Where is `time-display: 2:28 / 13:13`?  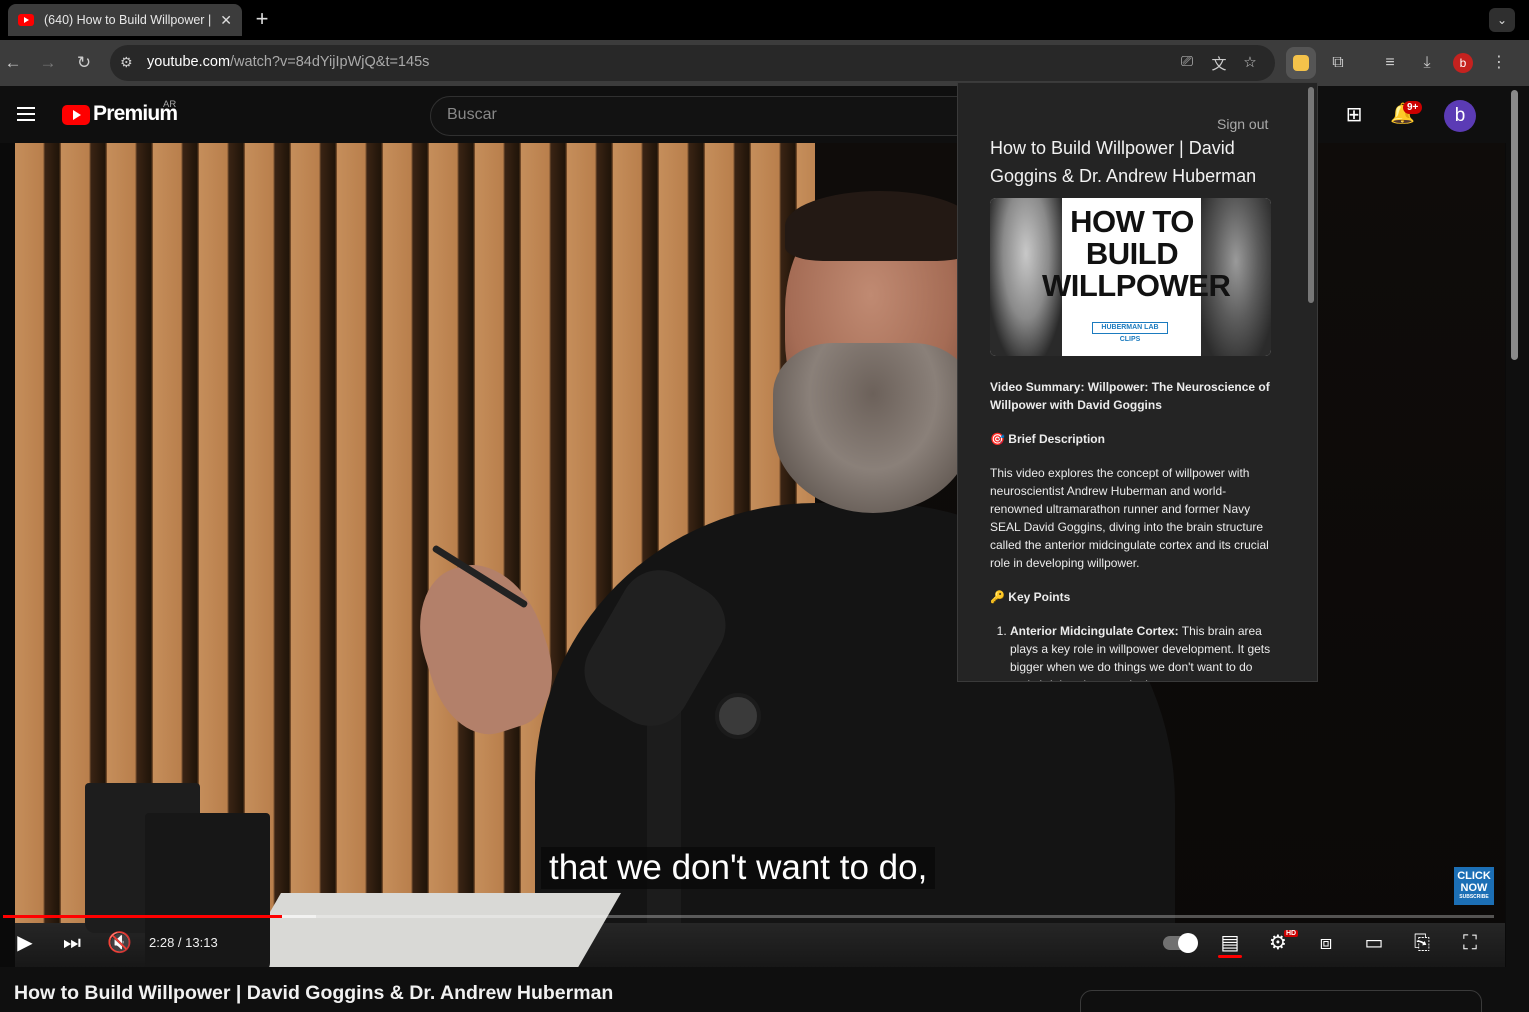
time-display: 2:28 / 13:13 is located at coordinates (183, 942).